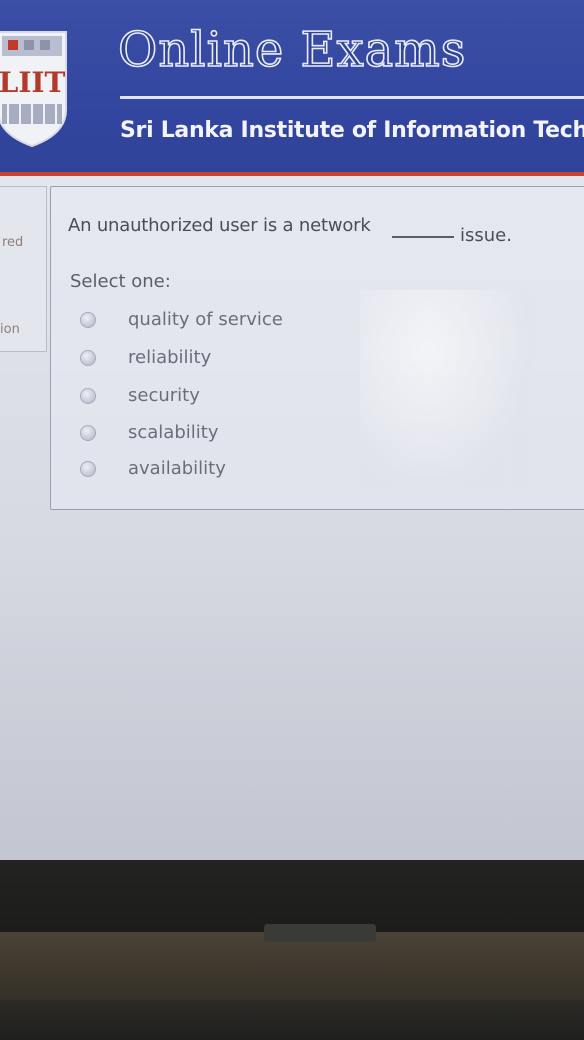  What do you see at coordinates (320, 933) in the screenshot?
I see `laptop-hinge` at bounding box center [320, 933].